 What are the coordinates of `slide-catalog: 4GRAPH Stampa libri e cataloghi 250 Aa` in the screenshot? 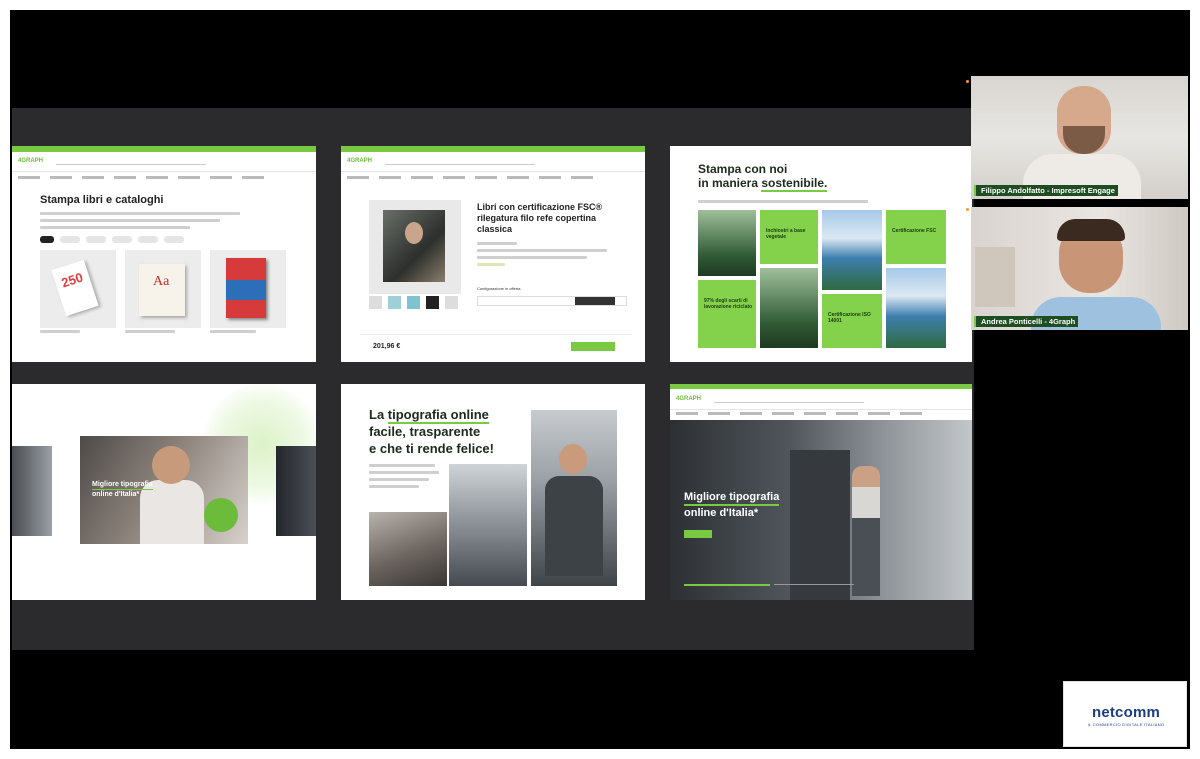 It's located at (164, 254).